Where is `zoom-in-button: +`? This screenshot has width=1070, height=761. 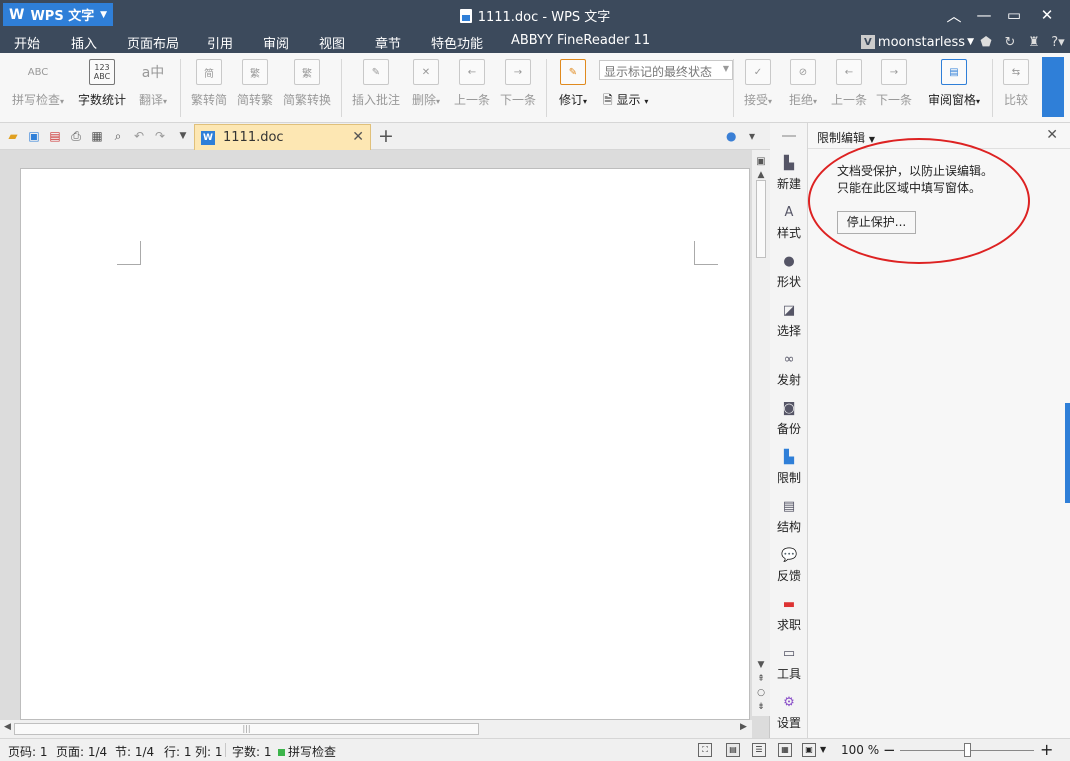
zoom-in-button: + is located at coordinates (1046, 749).